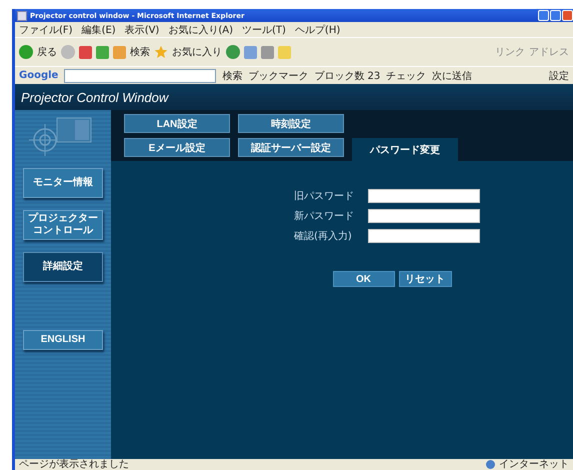 The height and width of the screenshot is (470, 573). I want to click on minimize-button, so click(543, 15).